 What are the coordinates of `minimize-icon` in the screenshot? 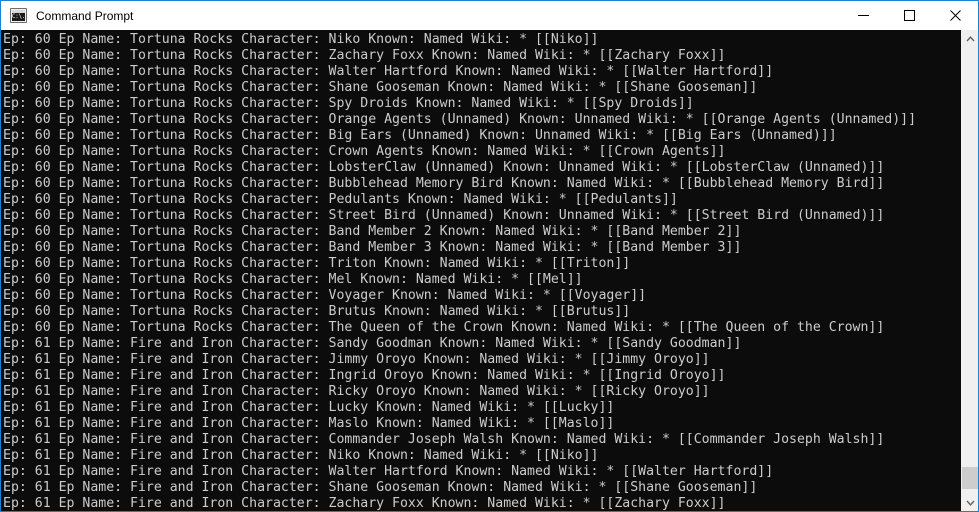 It's located at (863, 15).